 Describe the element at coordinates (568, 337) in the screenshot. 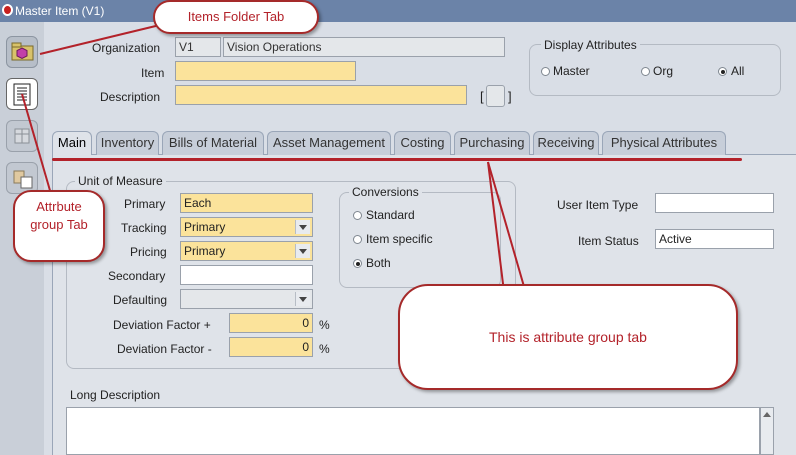

I see `attribute-group-note-callout: This is attribute group tab` at that location.